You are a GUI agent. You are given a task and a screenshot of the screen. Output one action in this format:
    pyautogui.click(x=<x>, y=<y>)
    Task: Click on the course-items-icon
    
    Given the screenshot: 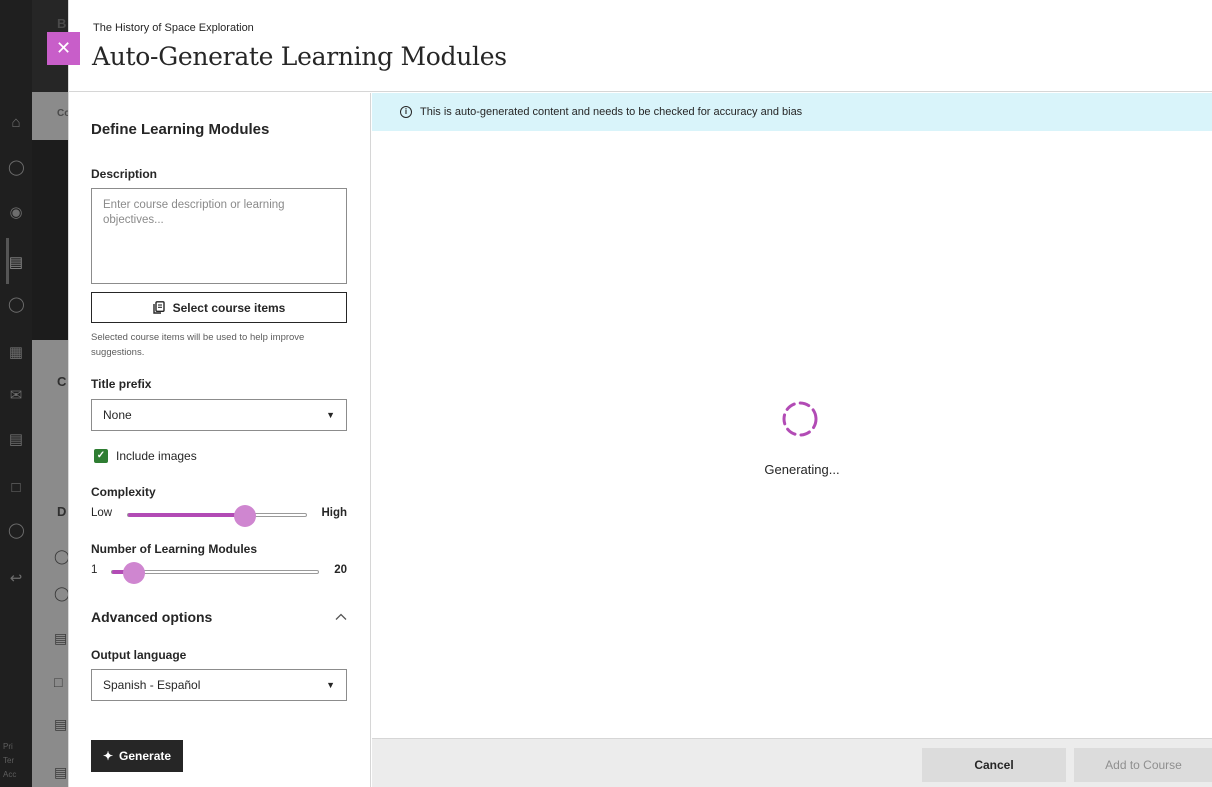 What is the action you would take?
    pyautogui.click(x=158, y=307)
    